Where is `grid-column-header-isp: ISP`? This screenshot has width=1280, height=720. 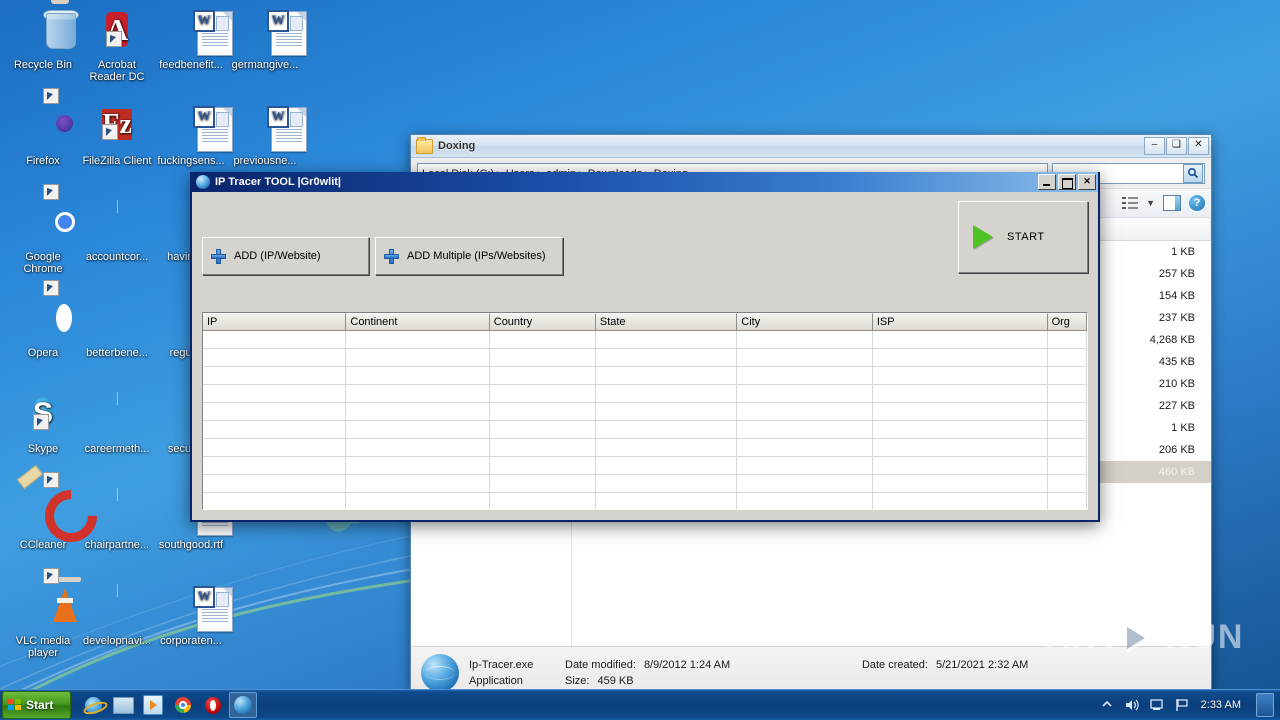 grid-column-header-isp: ISP is located at coordinates (960, 322).